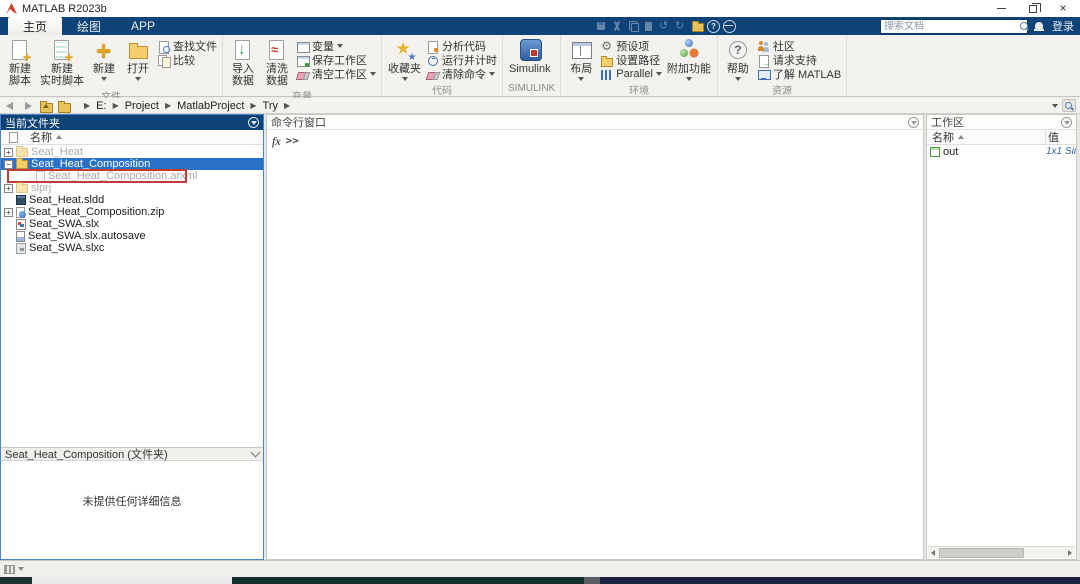  Describe the element at coordinates (132, 212) in the screenshot. I see `tree-row-Seat_Heat_Composition.zip: + Seat_Heat_Composition.zip` at that location.